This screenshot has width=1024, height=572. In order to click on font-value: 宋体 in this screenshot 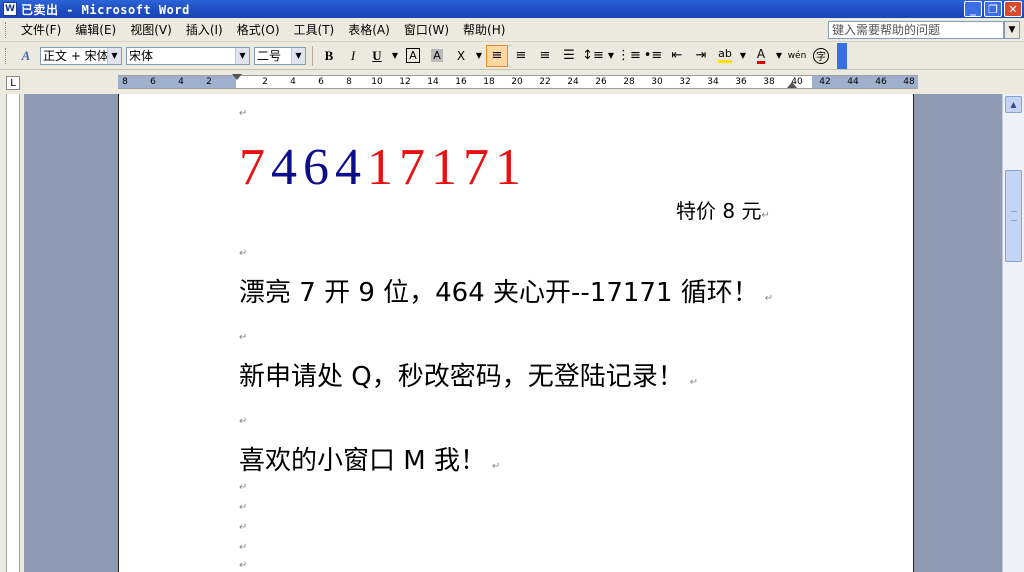, I will do `click(141, 56)`.